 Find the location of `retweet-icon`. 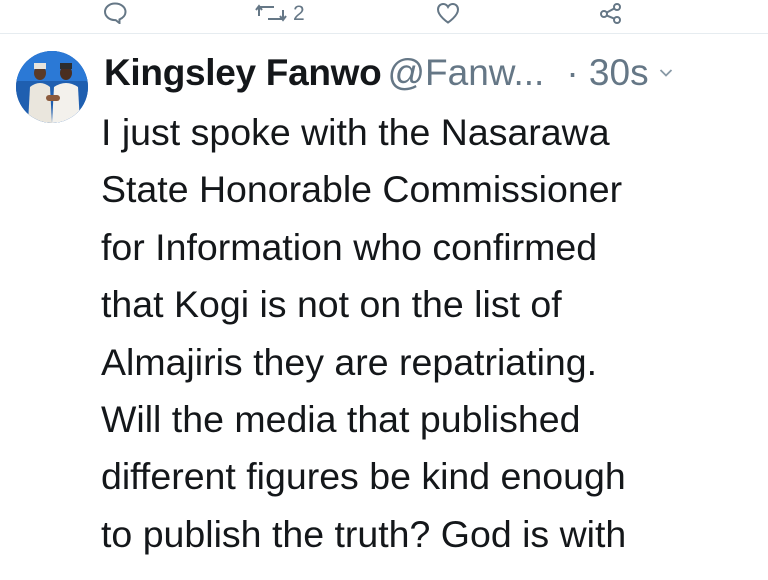

retweet-icon is located at coordinates (271, 13).